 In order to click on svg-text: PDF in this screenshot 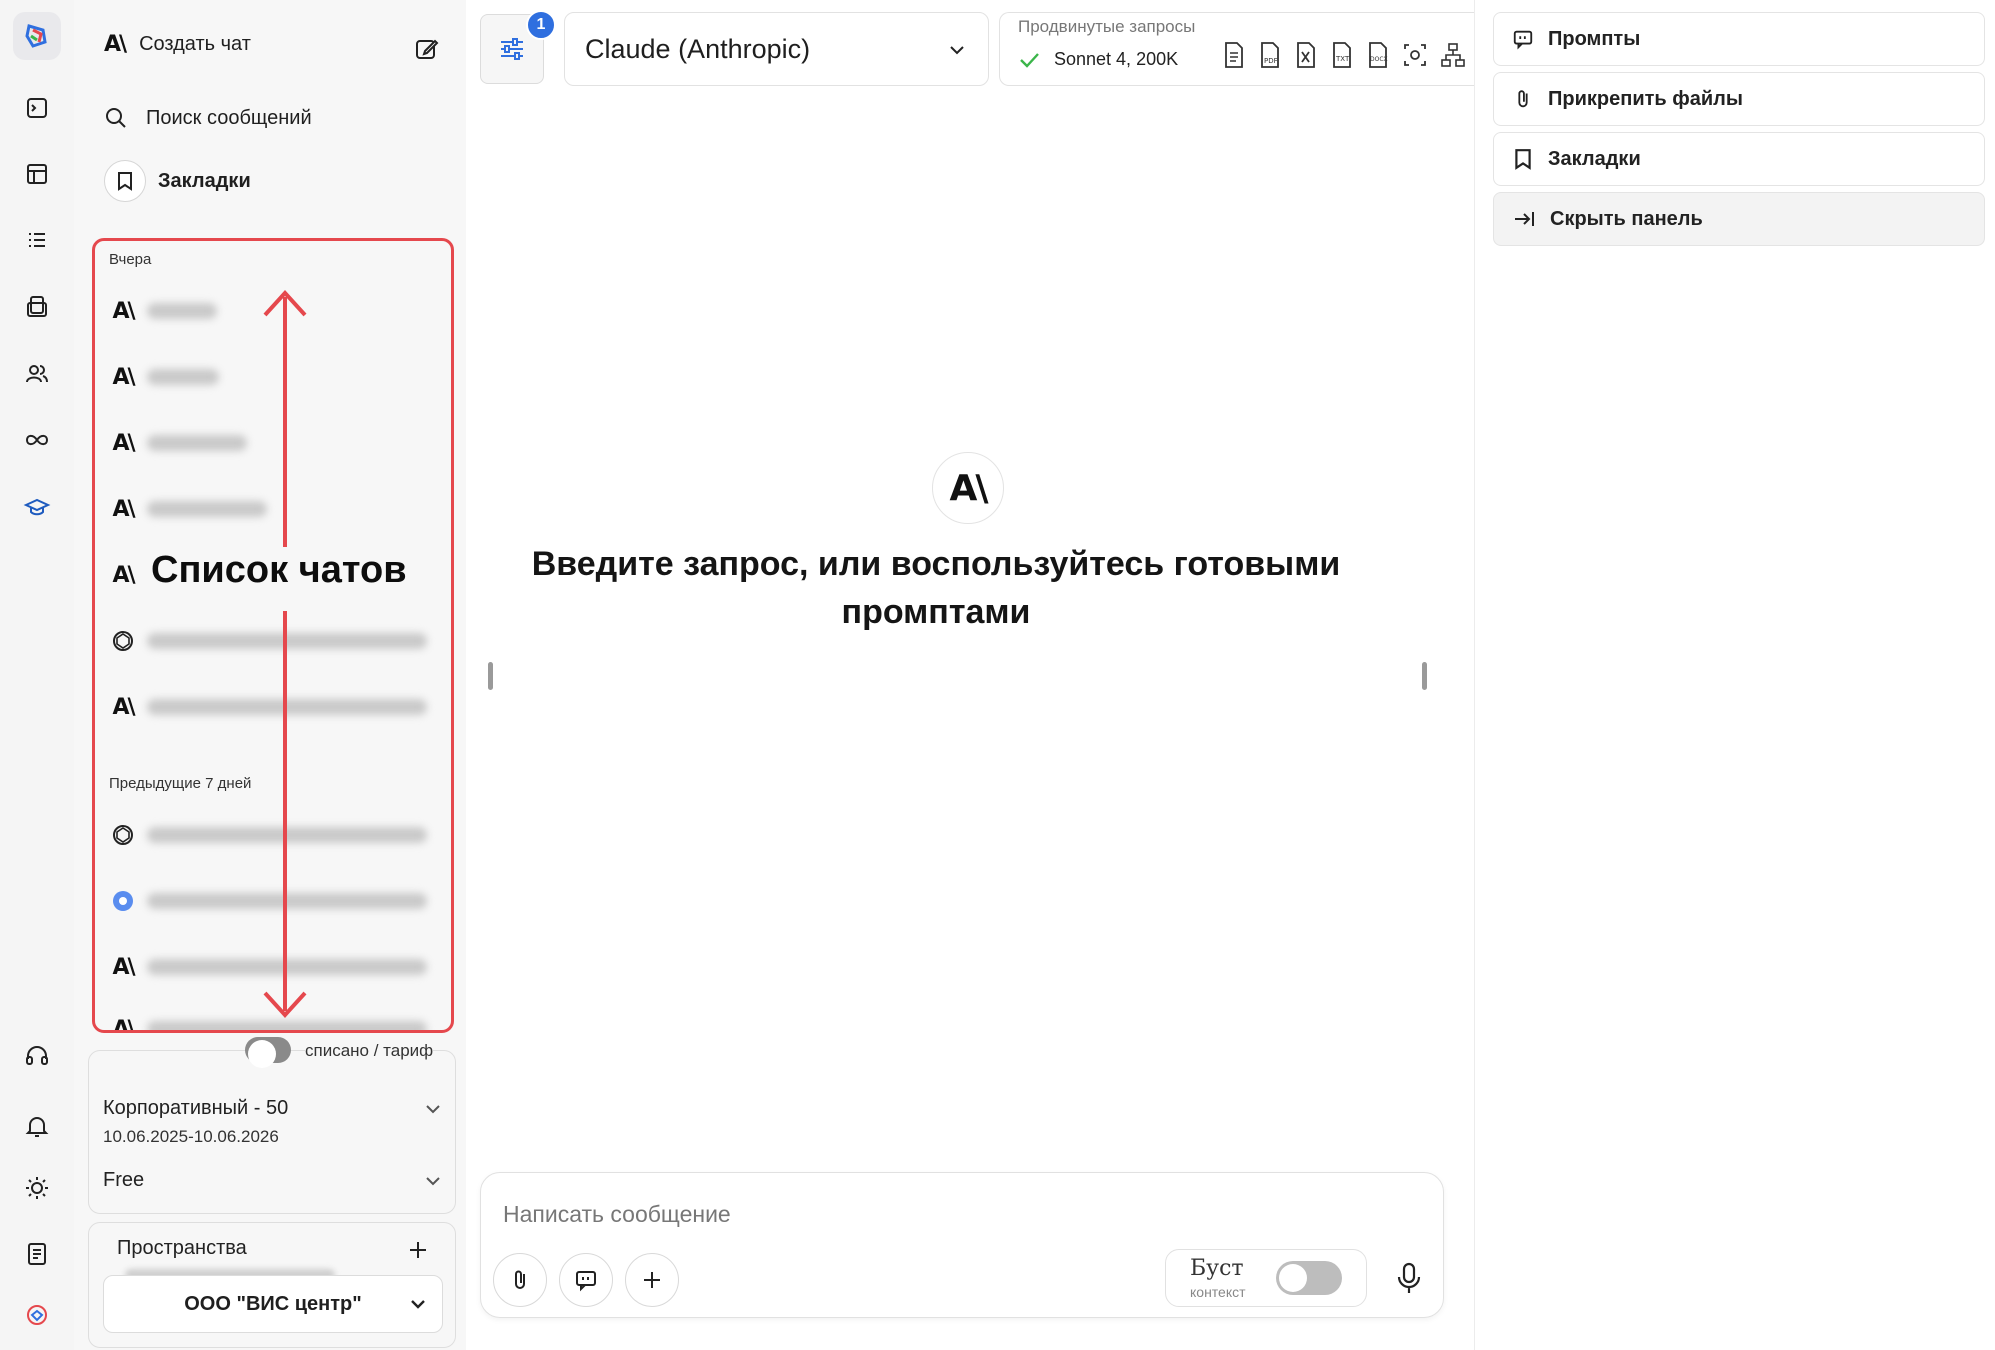, I will do `click(1271, 61)`.